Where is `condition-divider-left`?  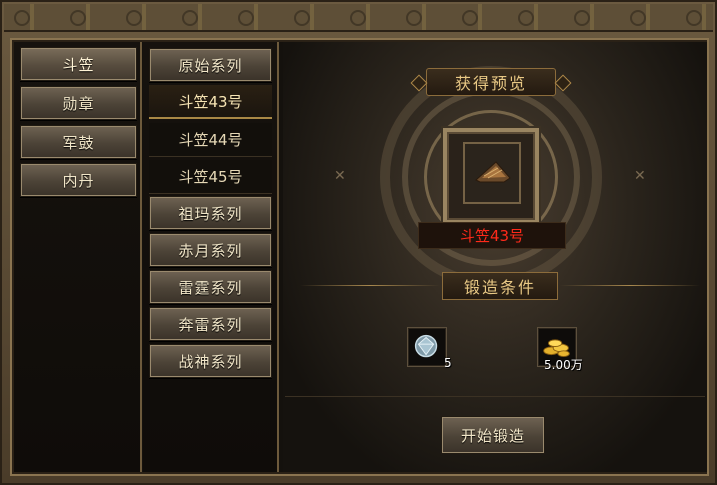
condition-divider-left is located at coordinates (370, 285).